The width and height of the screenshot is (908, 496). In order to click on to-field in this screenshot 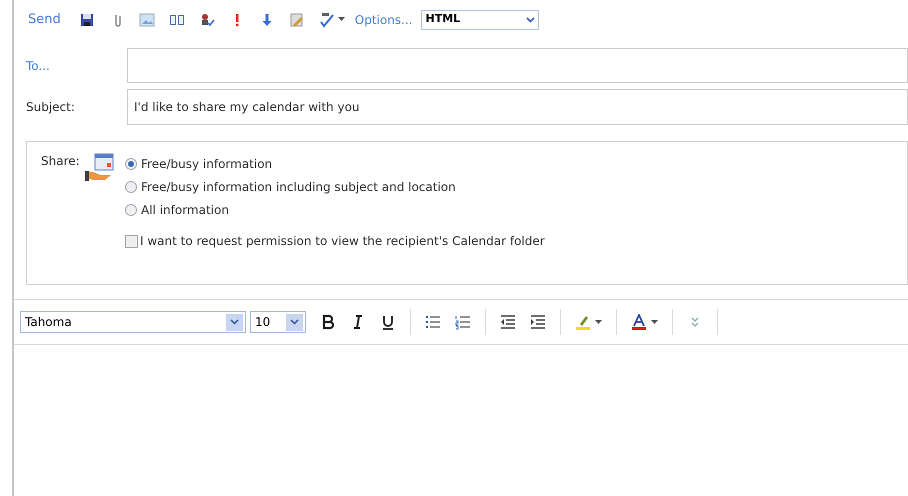, I will do `click(517, 65)`.